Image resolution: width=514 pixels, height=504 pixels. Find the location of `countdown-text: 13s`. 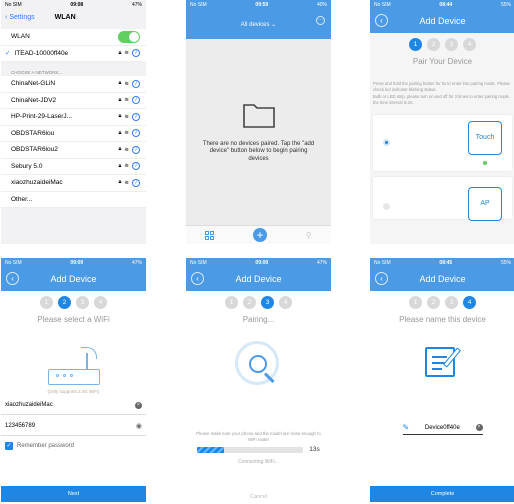

countdown-text: 13s is located at coordinates (314, 449).